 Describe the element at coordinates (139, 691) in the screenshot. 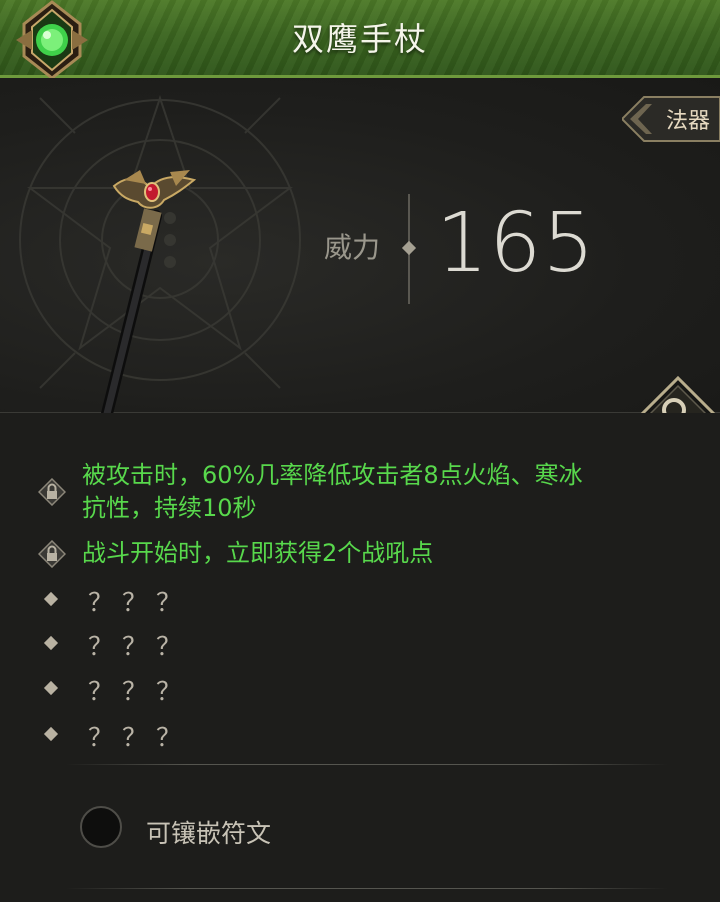

I see `unknown-attribute-3: ？？？` at that location.